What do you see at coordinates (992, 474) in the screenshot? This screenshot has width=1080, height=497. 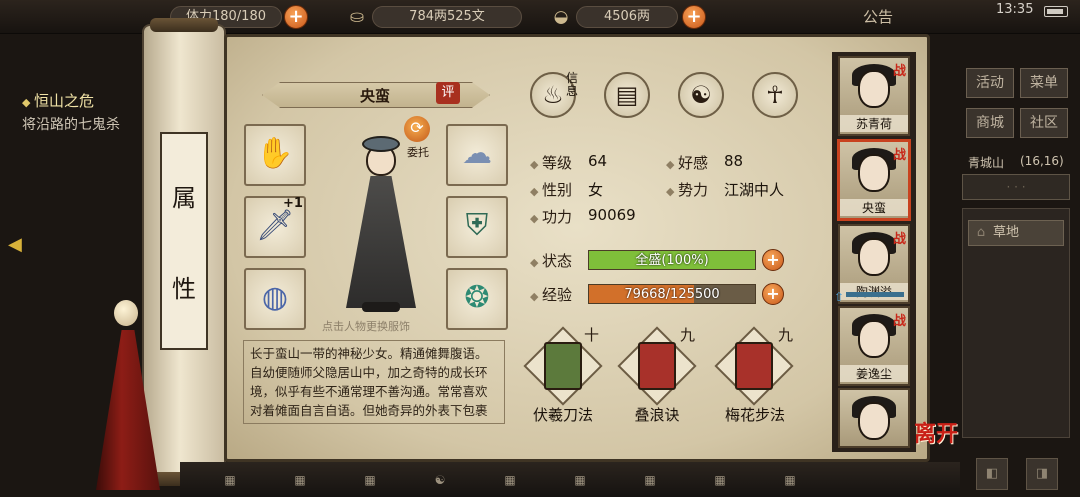 I see `corner-button-left: ◧` at bounding box center [992, 474].